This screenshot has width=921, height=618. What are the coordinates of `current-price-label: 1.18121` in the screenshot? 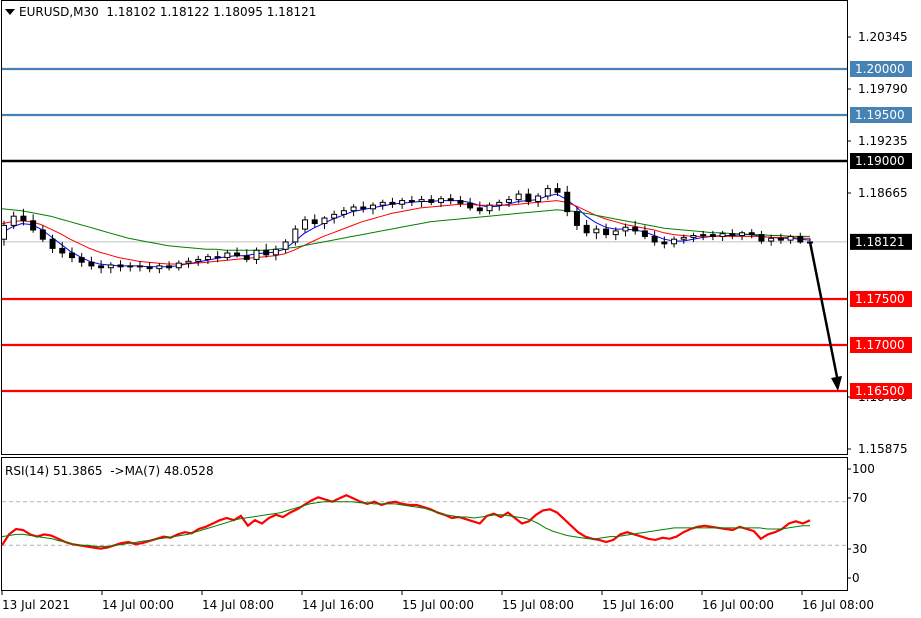 It's located at (880, 242).